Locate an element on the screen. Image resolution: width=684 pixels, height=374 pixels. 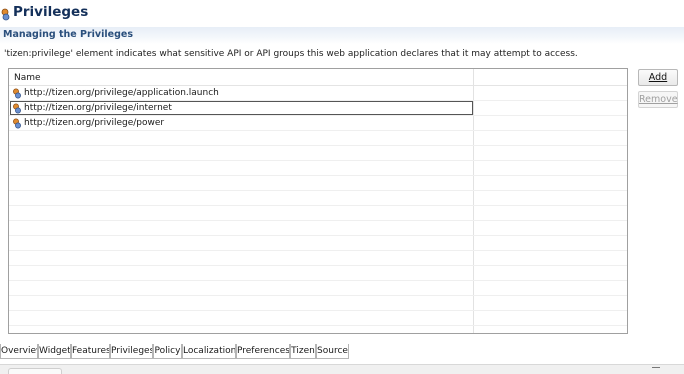
table-row: http://tizen.org/privilege/internet is located at coordinates (318, 108).